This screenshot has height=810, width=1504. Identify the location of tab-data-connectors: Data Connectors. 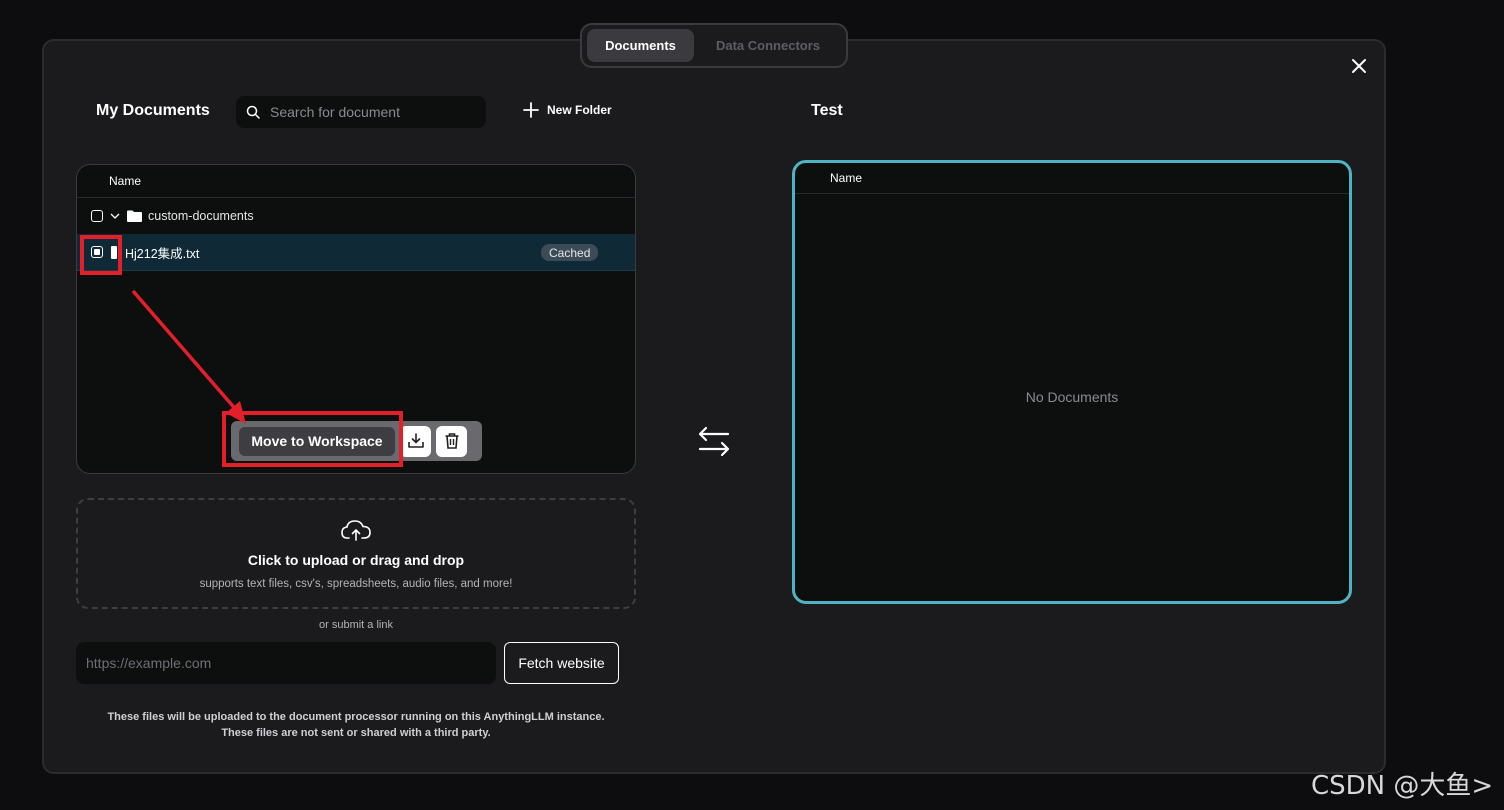
(768, 45).